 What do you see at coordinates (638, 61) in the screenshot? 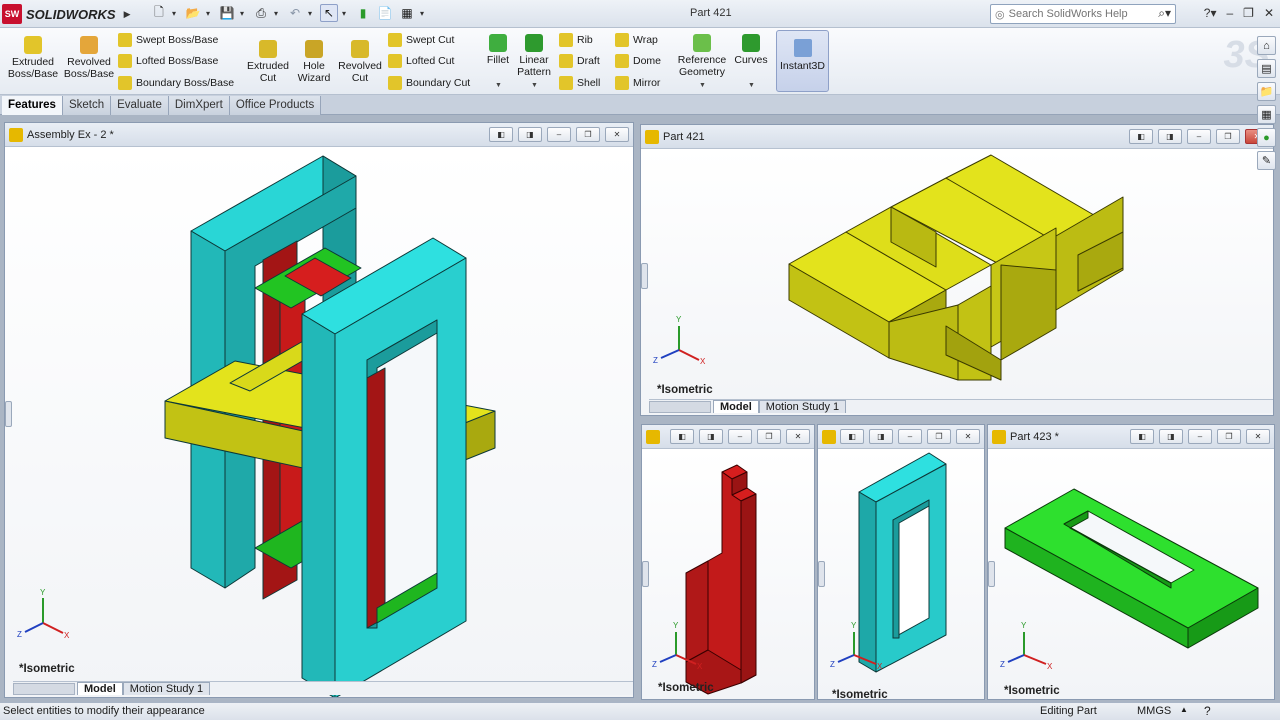
I see `dome-button: Dome` at bounding box center [638, 61].